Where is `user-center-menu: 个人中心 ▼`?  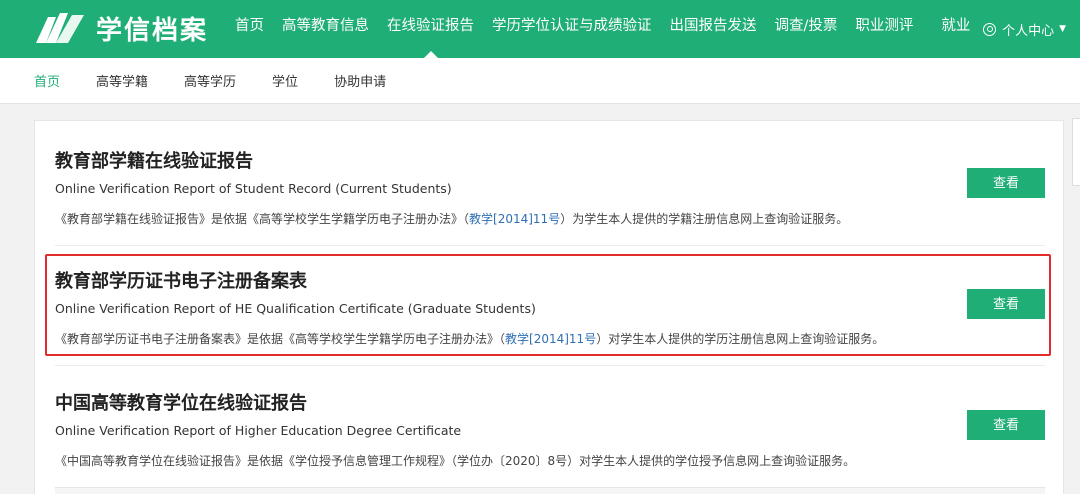 user-center-menu: 个人中心 ▼ is located at coordinates (1024, 29).